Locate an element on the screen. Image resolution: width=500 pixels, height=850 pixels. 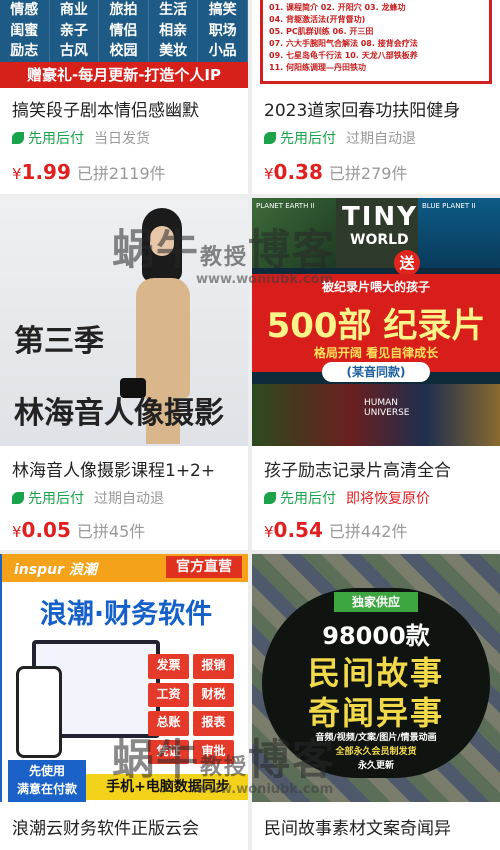
brand-logo: inspur 浪潮 is located at coordinates (55, 570).